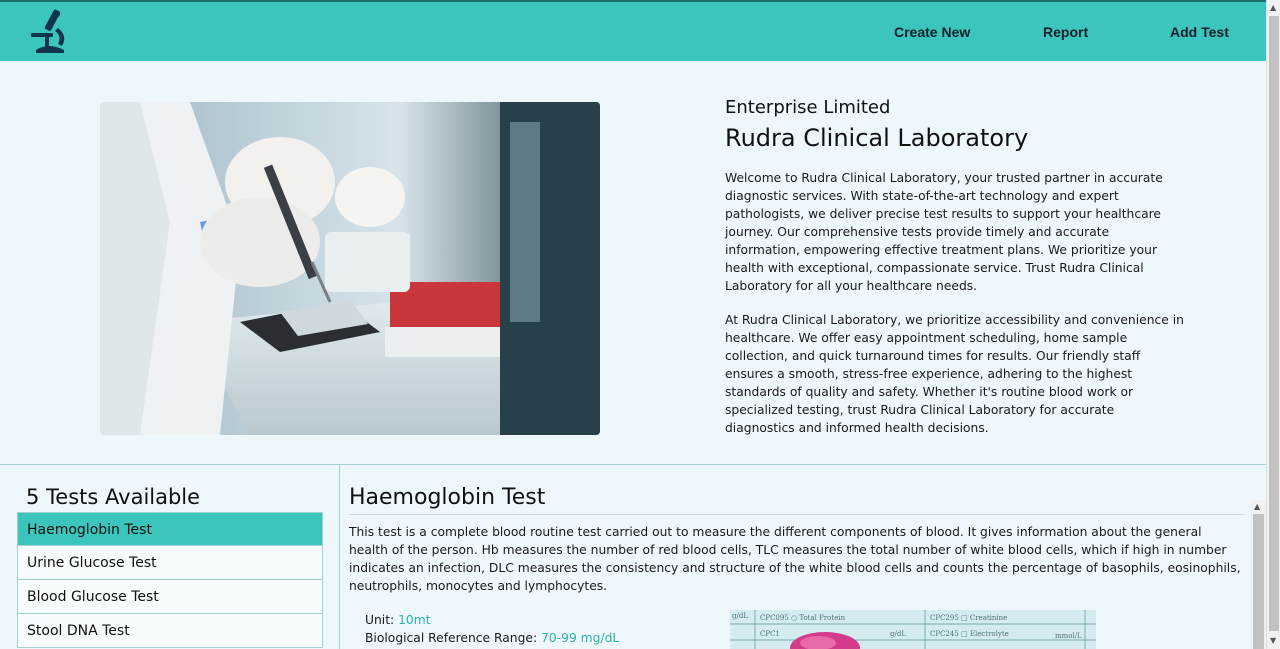 The height and width of the screenshot is (649, 1280). I want to click on page-scrollbar-thumb, so click(1274, 323).